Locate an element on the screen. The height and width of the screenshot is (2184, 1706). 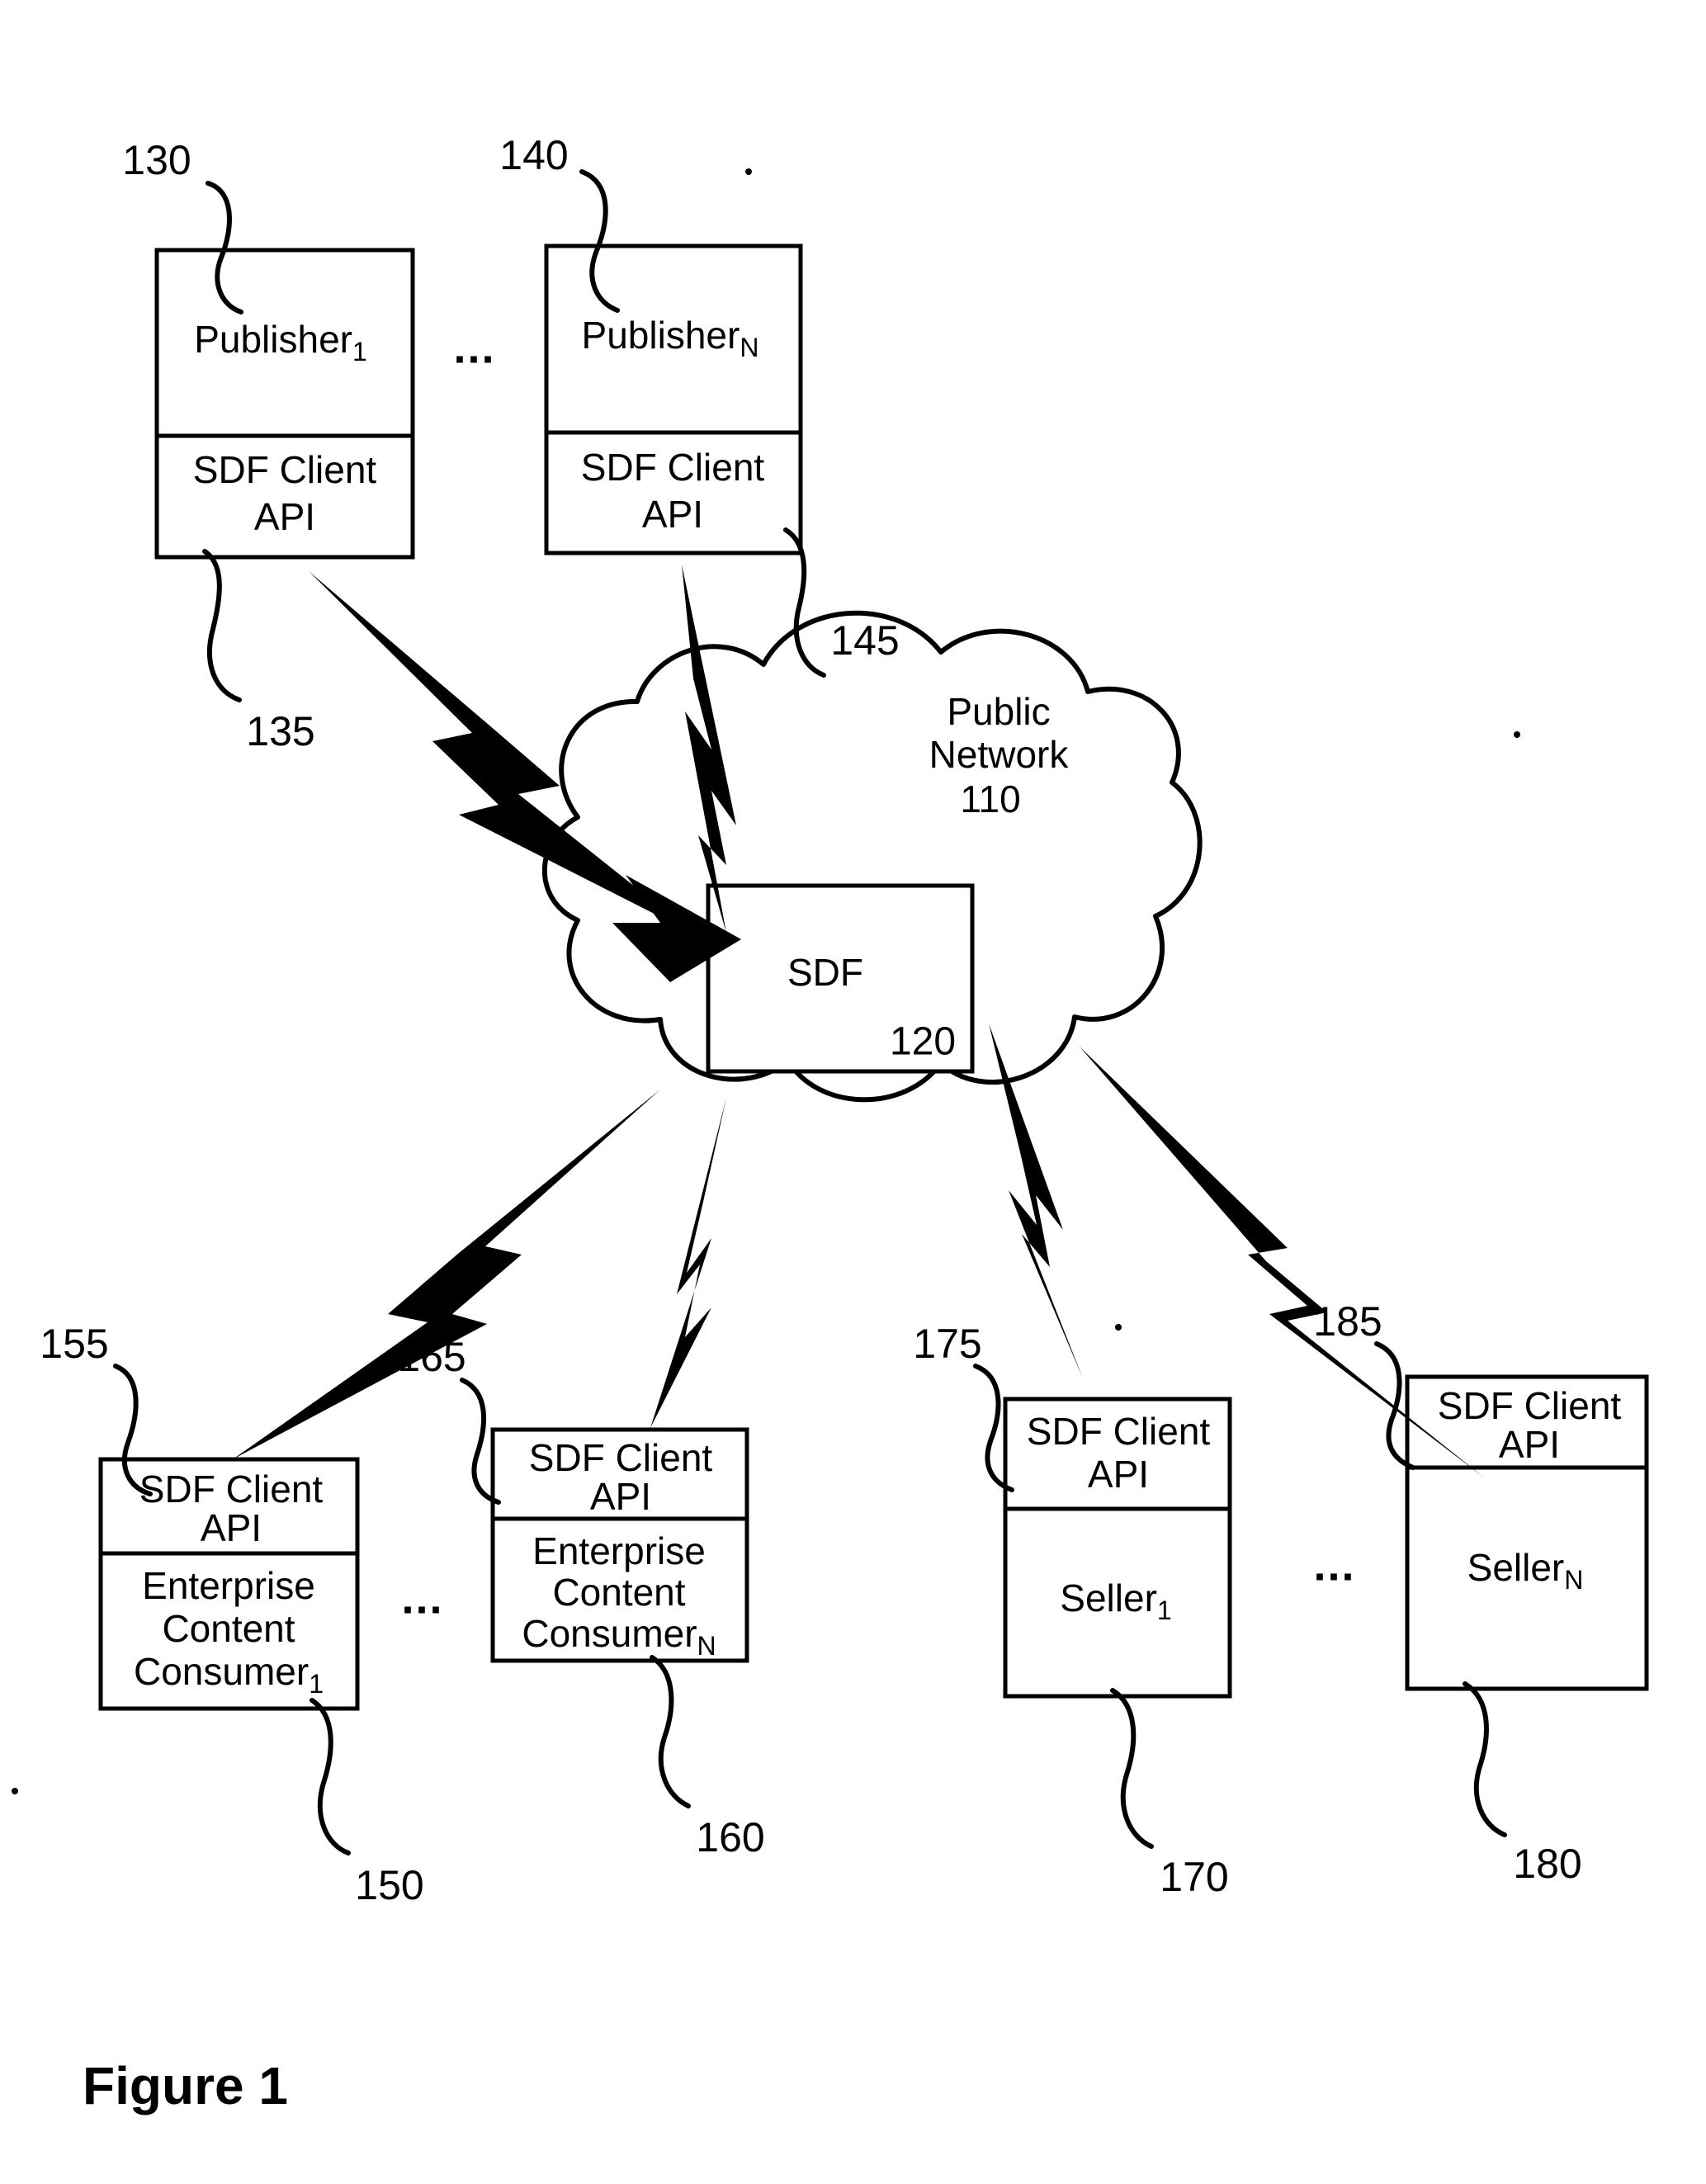
seller-n-api-line1: SDF Client is located at coordinates (1530, 1405).